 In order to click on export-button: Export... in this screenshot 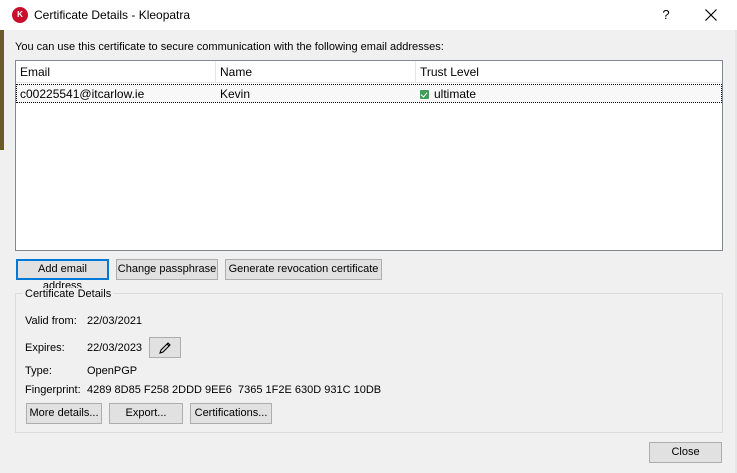, I will do `click(146, 413)`.